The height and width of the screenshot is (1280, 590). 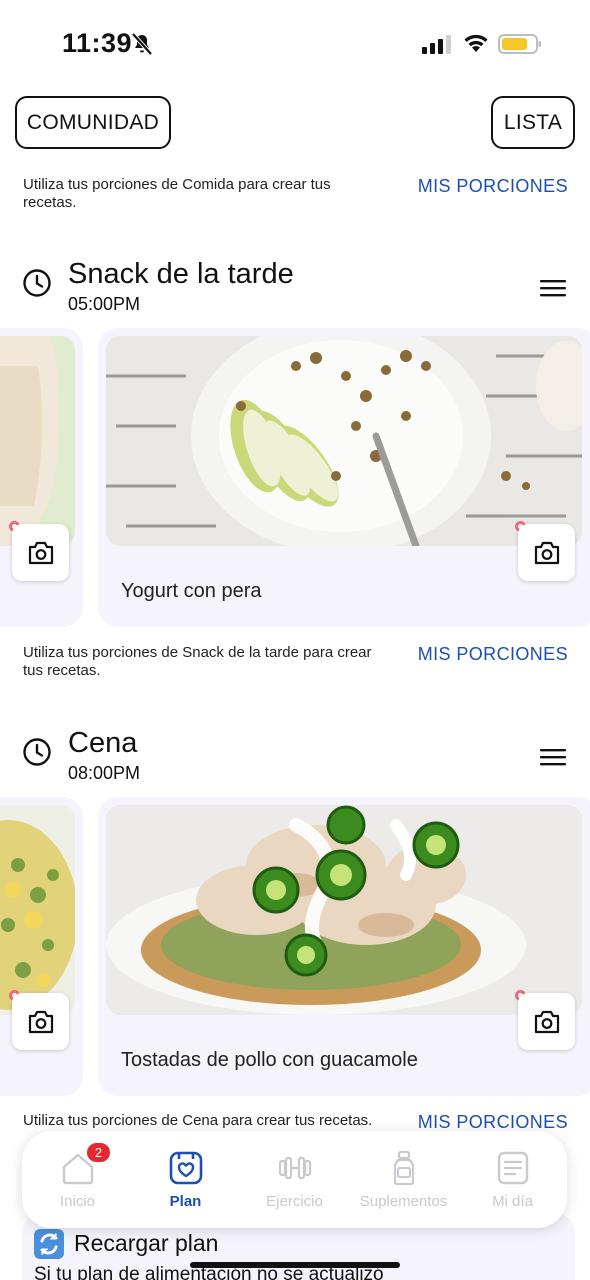 I want to click on cellular-signal-icon, so click(x=436, y=44).